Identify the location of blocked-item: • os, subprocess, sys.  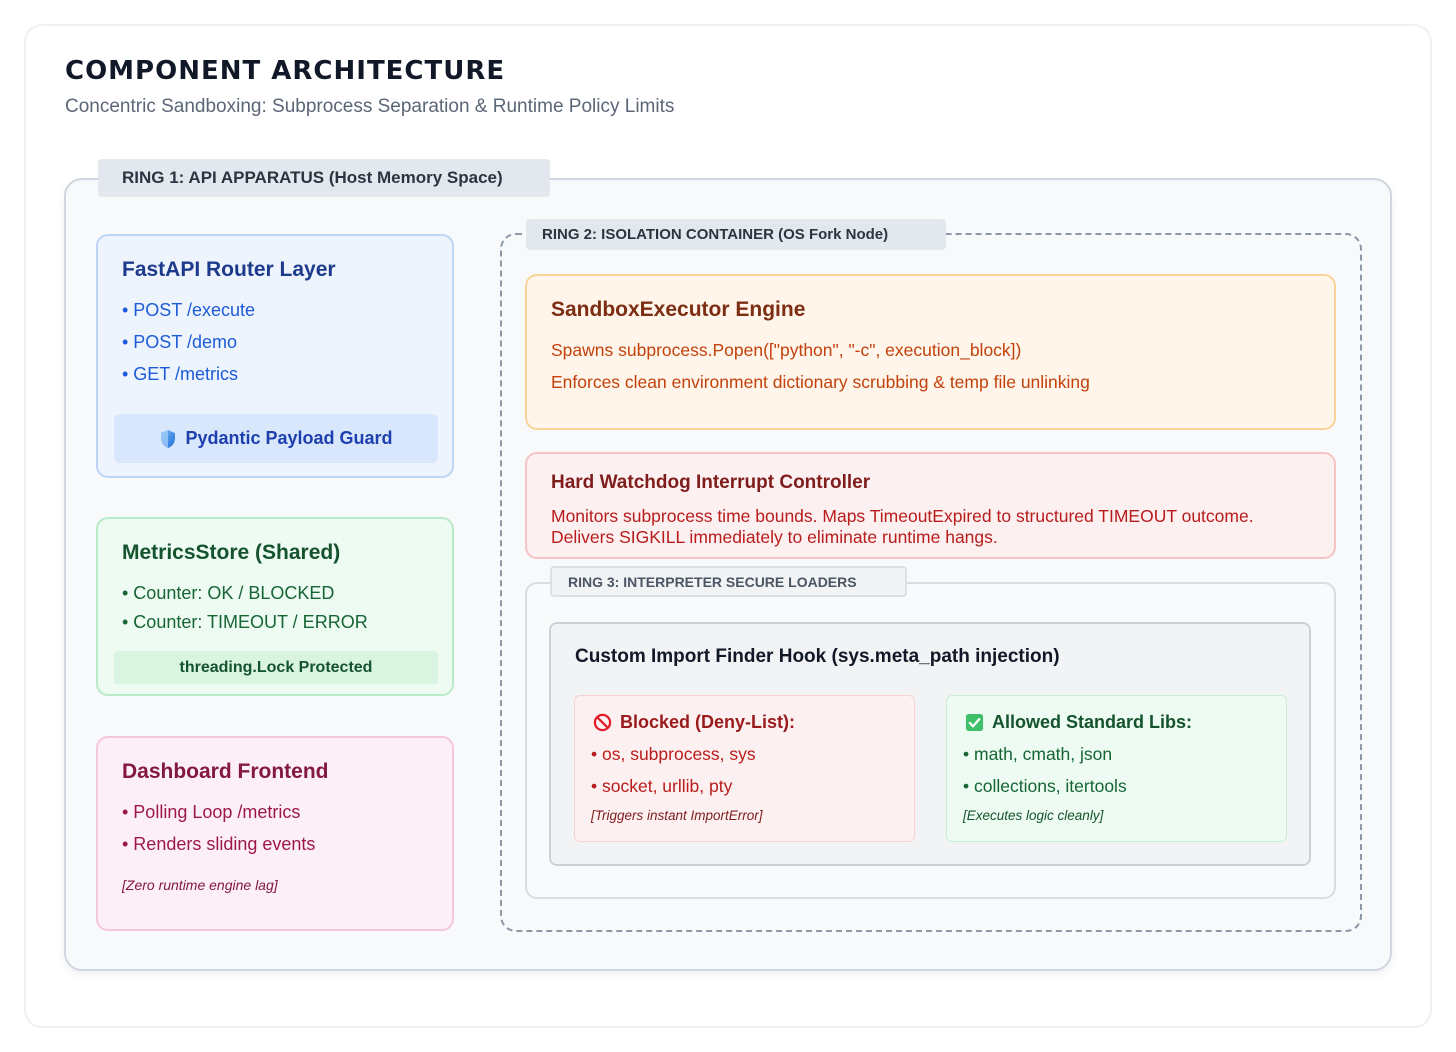
(673, 754).